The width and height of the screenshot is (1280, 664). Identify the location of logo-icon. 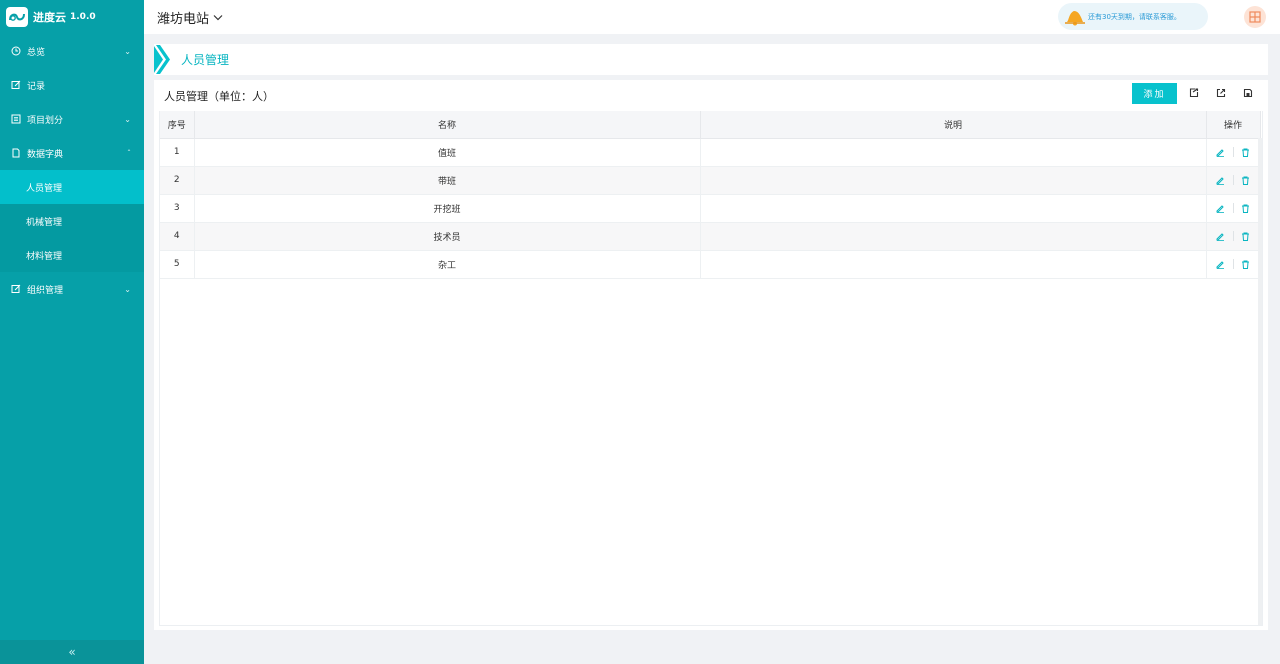
(17, 17).